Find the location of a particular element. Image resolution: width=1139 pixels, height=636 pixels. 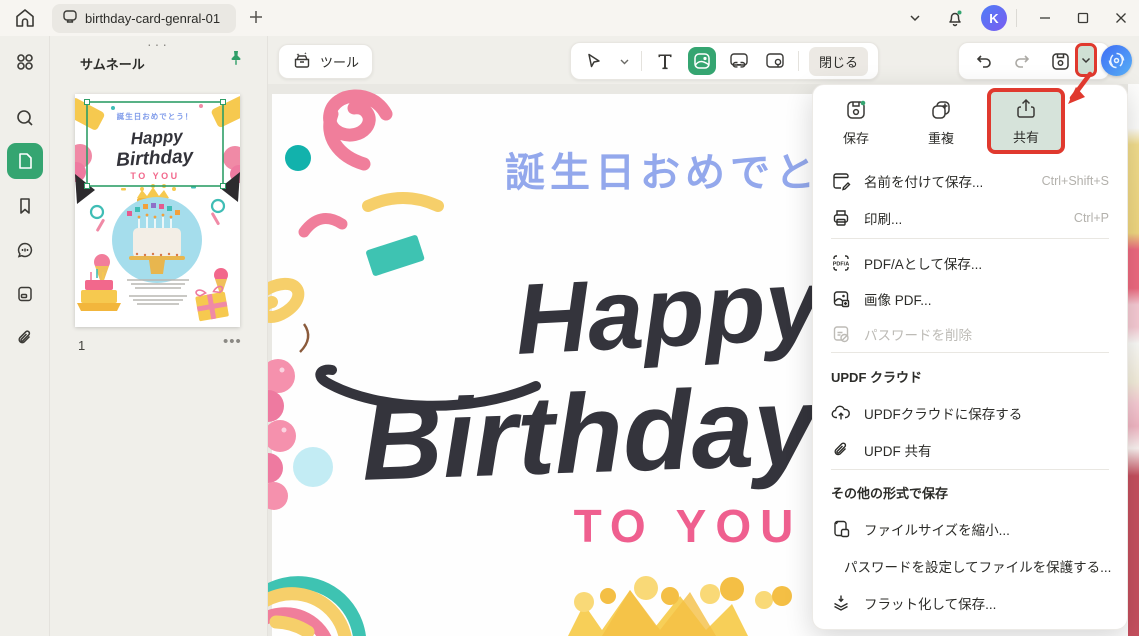

app-grid-icon is located at coordinates (25, 62).